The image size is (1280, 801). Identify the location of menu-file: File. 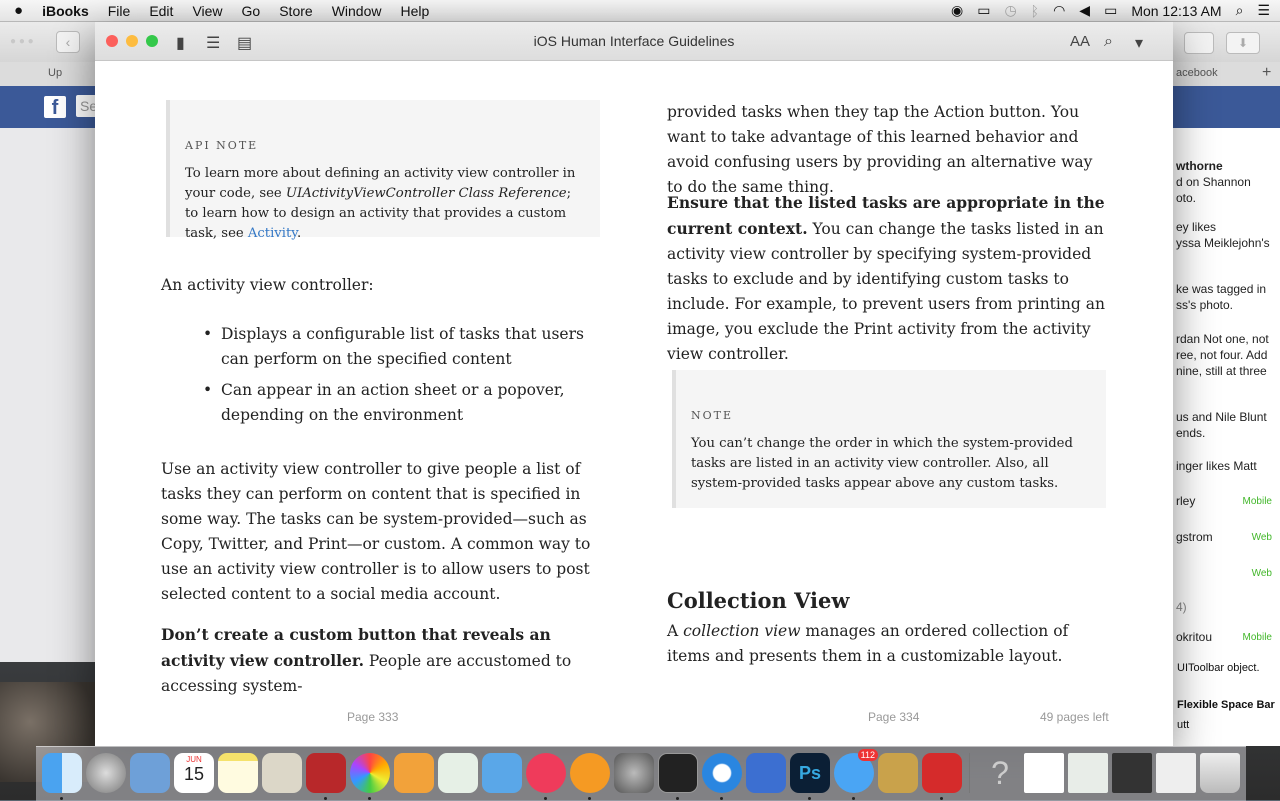
(119, 11).